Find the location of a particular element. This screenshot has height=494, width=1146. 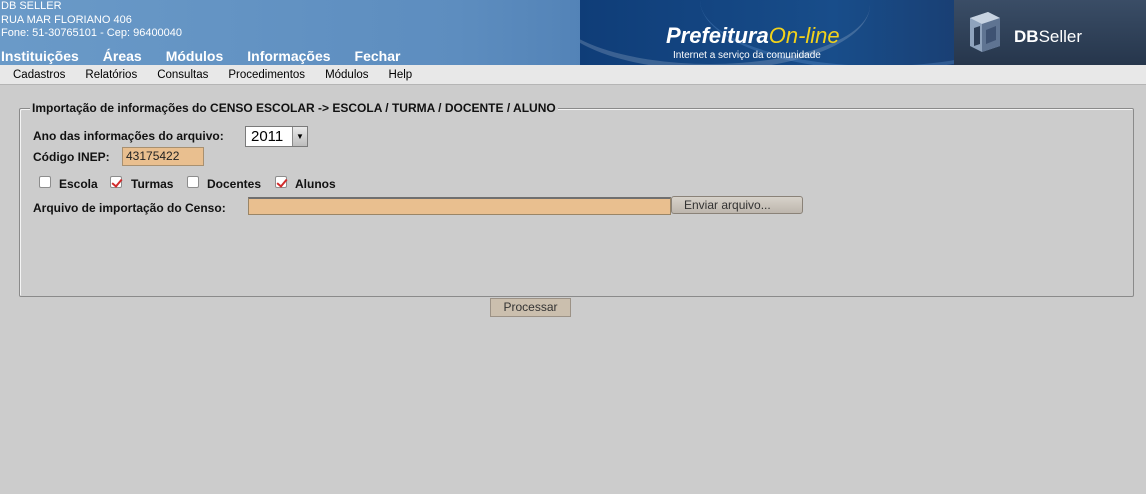

checkbox-alunos is located at coordinates (281, 182).